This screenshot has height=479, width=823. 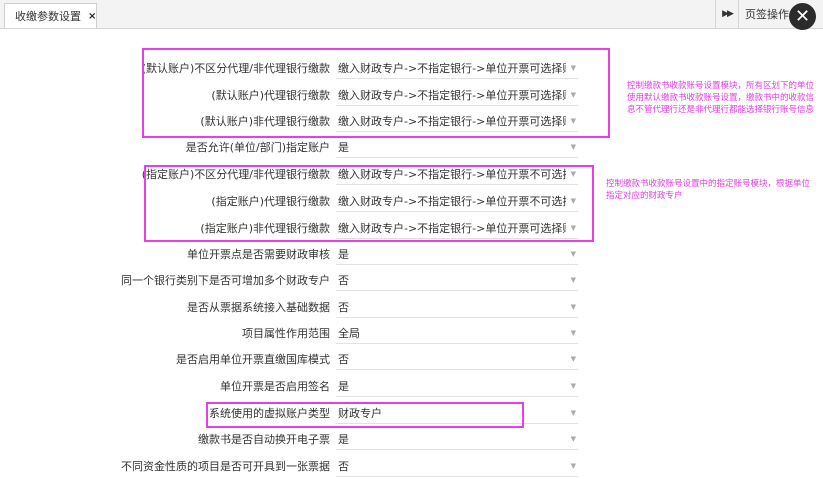 I want to click on setting-row: (默认账户)代理银行缴款 缴入财政专户->不指定银行->单位开票可选择账户 ▼, so click(x=295, y=96).